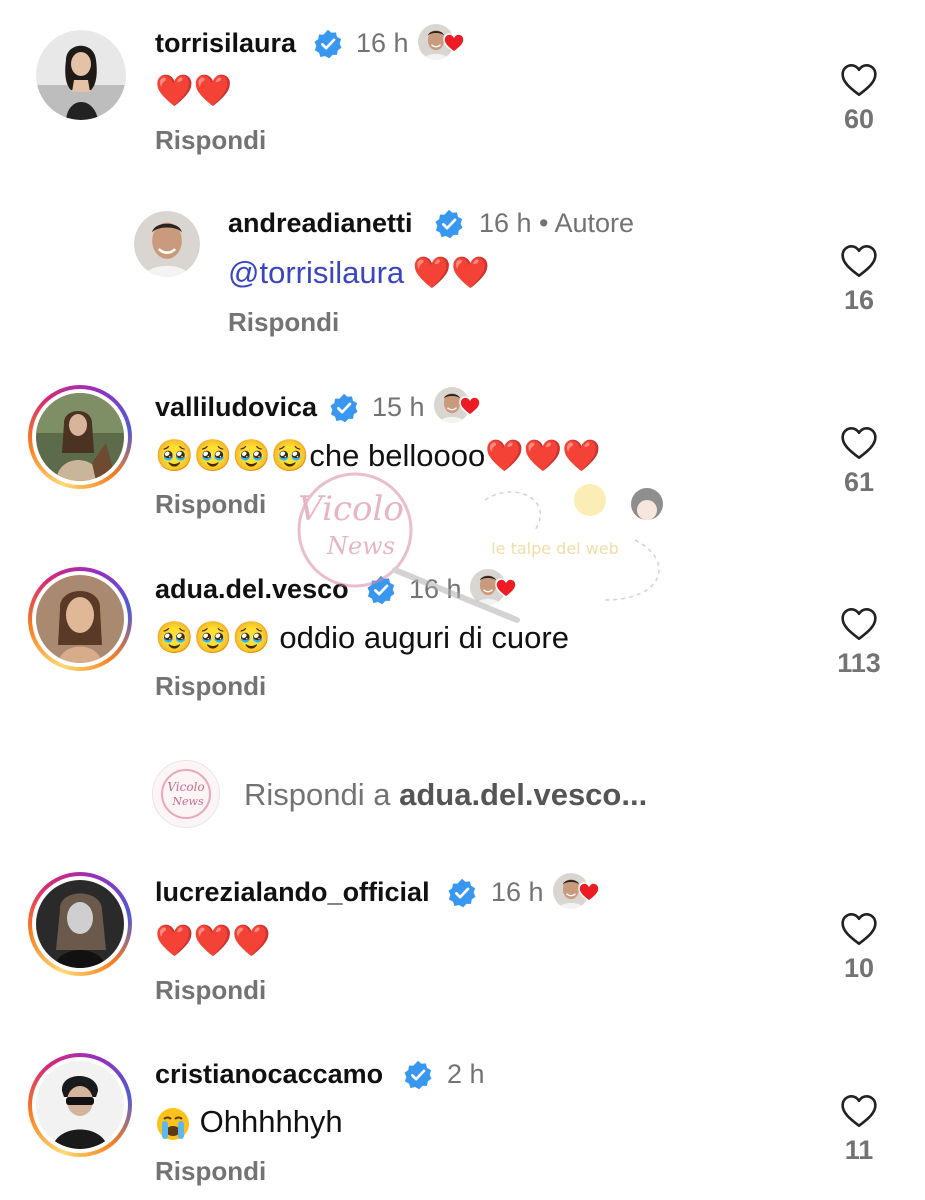  I want to click on comment-text: @torrisilaura ❤️❤️, so click(359, 272).